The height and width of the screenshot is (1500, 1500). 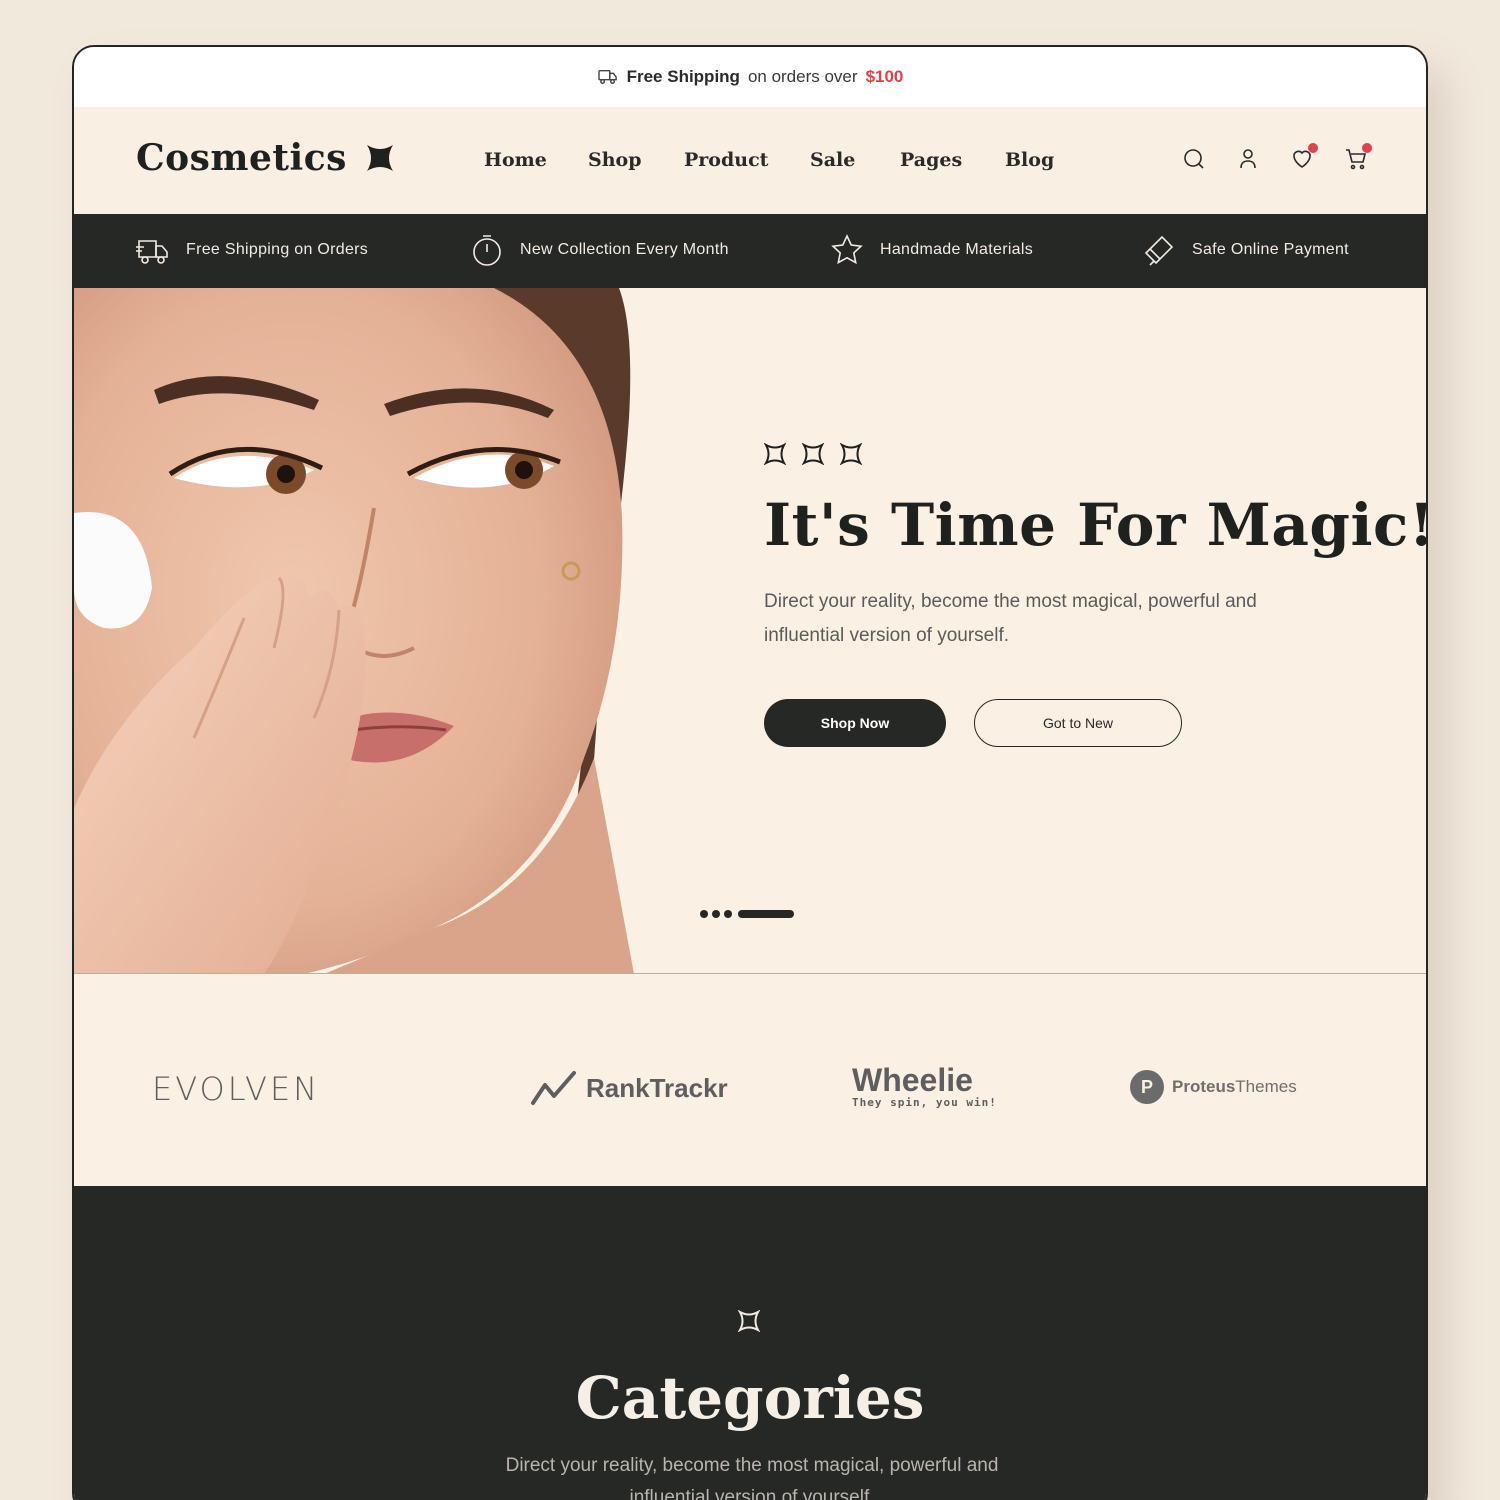 What do you see at coordinates (1147, 1087) in the screenshot?
I see `proteus-logo-icon: P` at bounding box center [1147, 1087].